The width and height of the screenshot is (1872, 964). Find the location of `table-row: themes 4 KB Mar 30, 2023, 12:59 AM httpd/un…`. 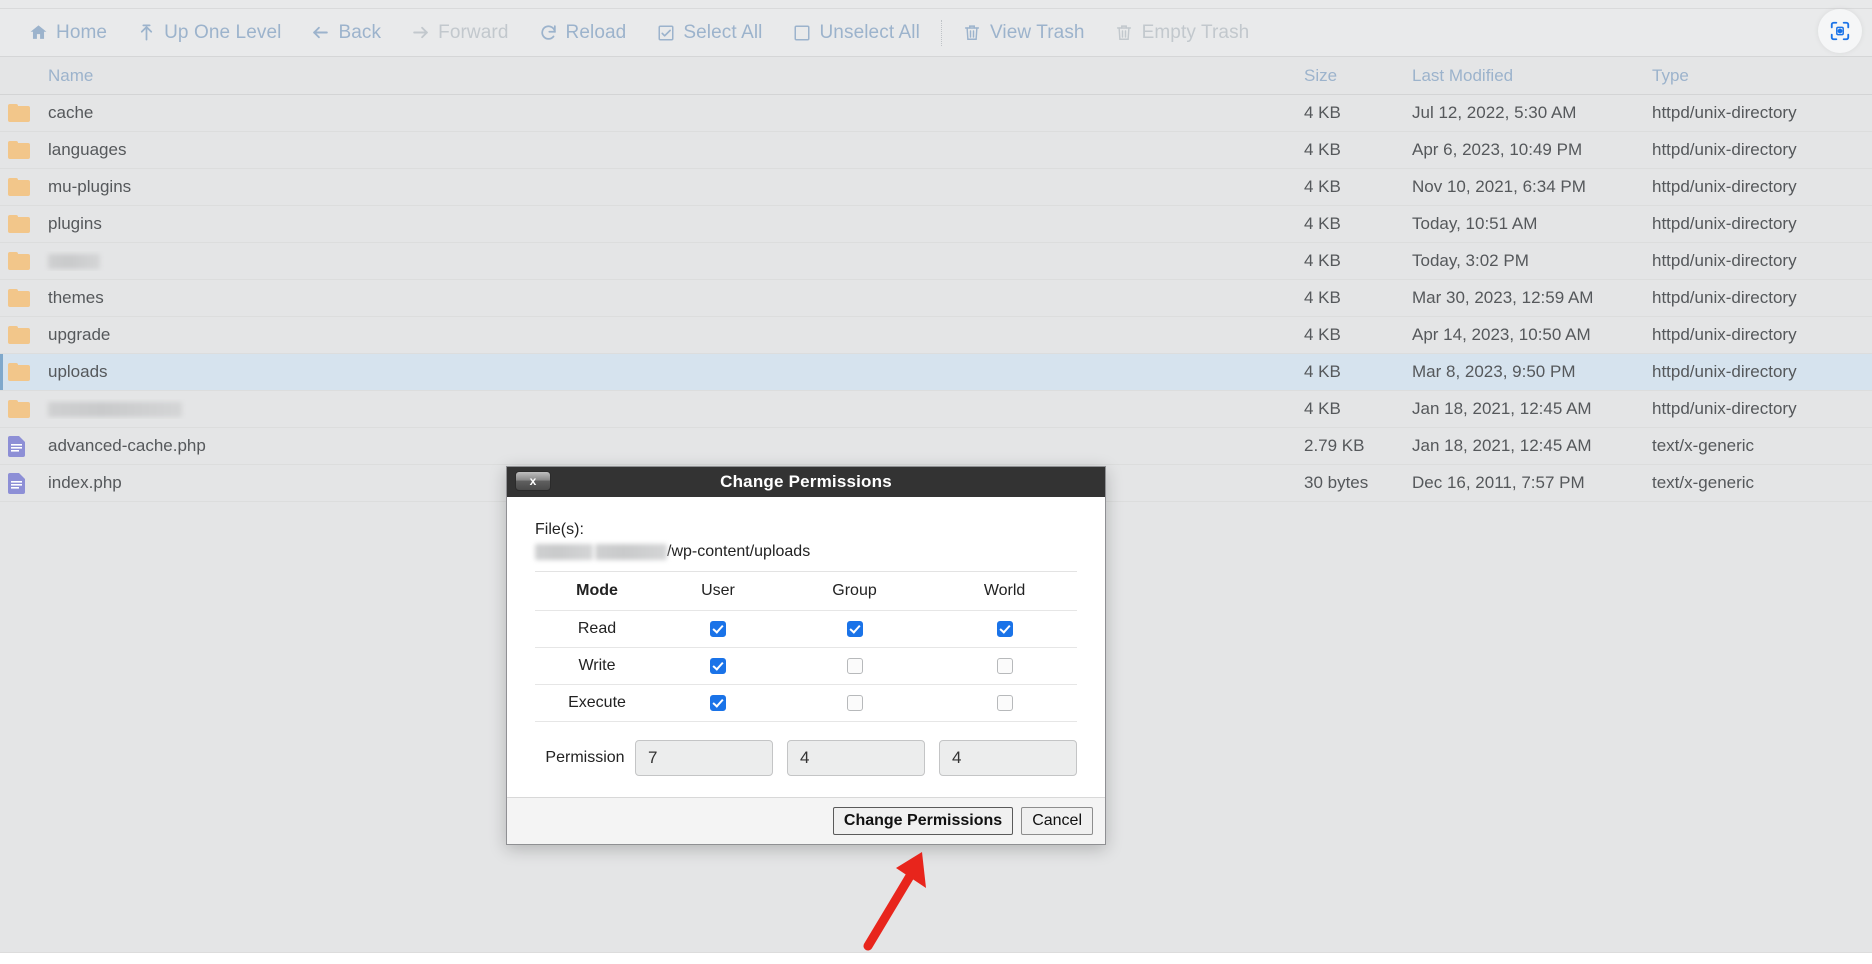

table-row: themes 4 KB Mar 30, 2023, 12:59 AM httpd/un… is located at coordinates (936, 298).